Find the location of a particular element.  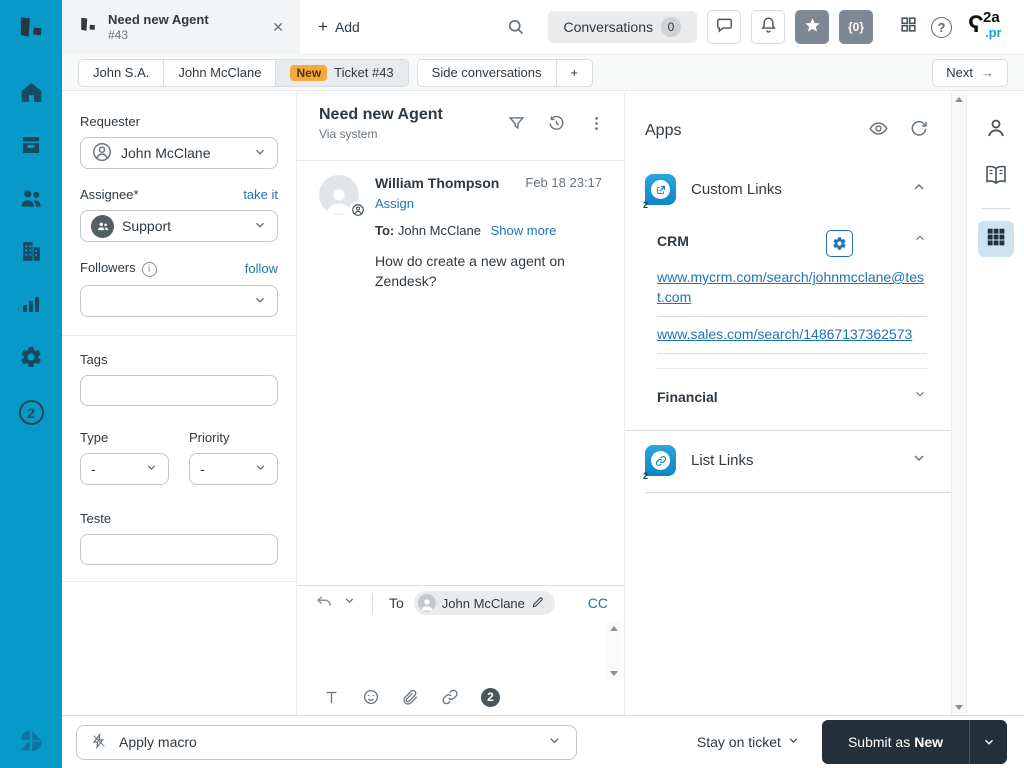

app-2-toolbar-icon: 2 is located at coordinates (490, 697).